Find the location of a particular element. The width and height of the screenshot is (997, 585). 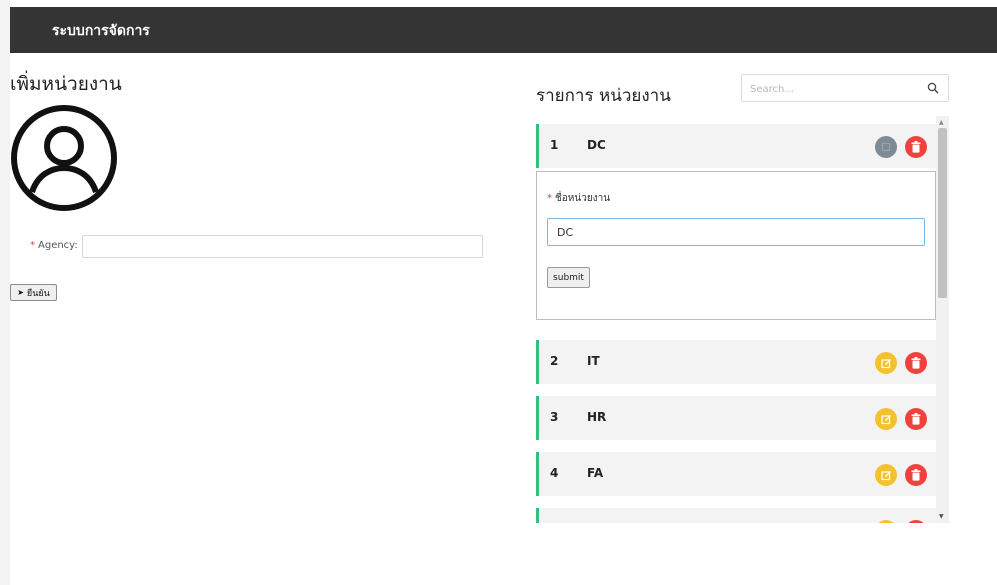

scroll-thumb is located at coordinates (942, 213).